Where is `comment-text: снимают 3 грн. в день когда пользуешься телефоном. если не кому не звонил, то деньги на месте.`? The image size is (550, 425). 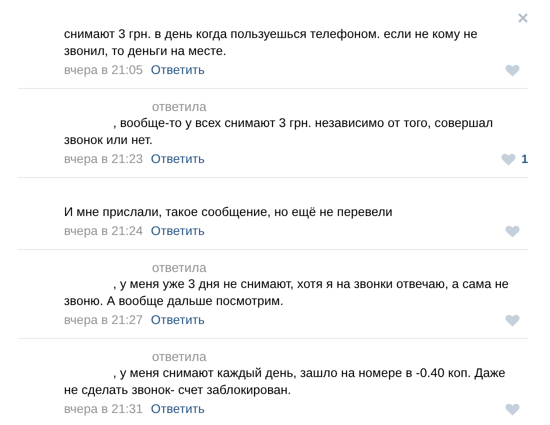 comment-text: снимают 3 грн. в день когда пользуешься телефоном. если не кому не звонил, то деньги на месте. is located at coordinates (271, 43).